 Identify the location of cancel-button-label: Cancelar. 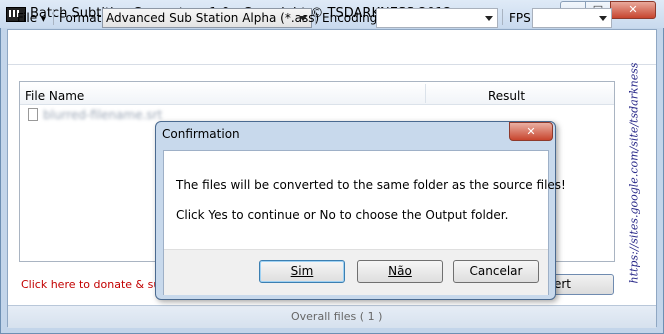
(496, 271).